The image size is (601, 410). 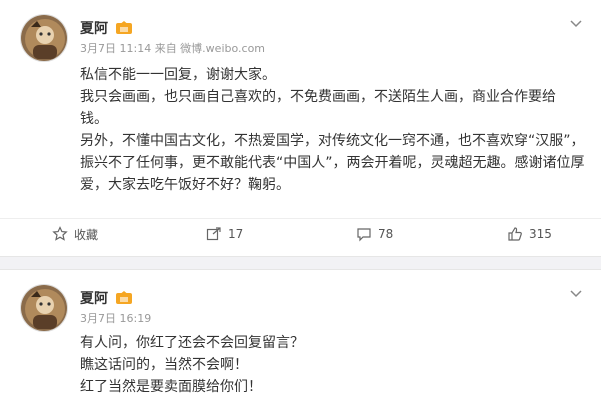 What do you see at coordinates (318, 97) in the screenshot?
I see `text-line: 我只会画画，也只画自己喜欢的，不免费画画，不送陌生人画，商业合作要给` at bounding box center [318, 97].